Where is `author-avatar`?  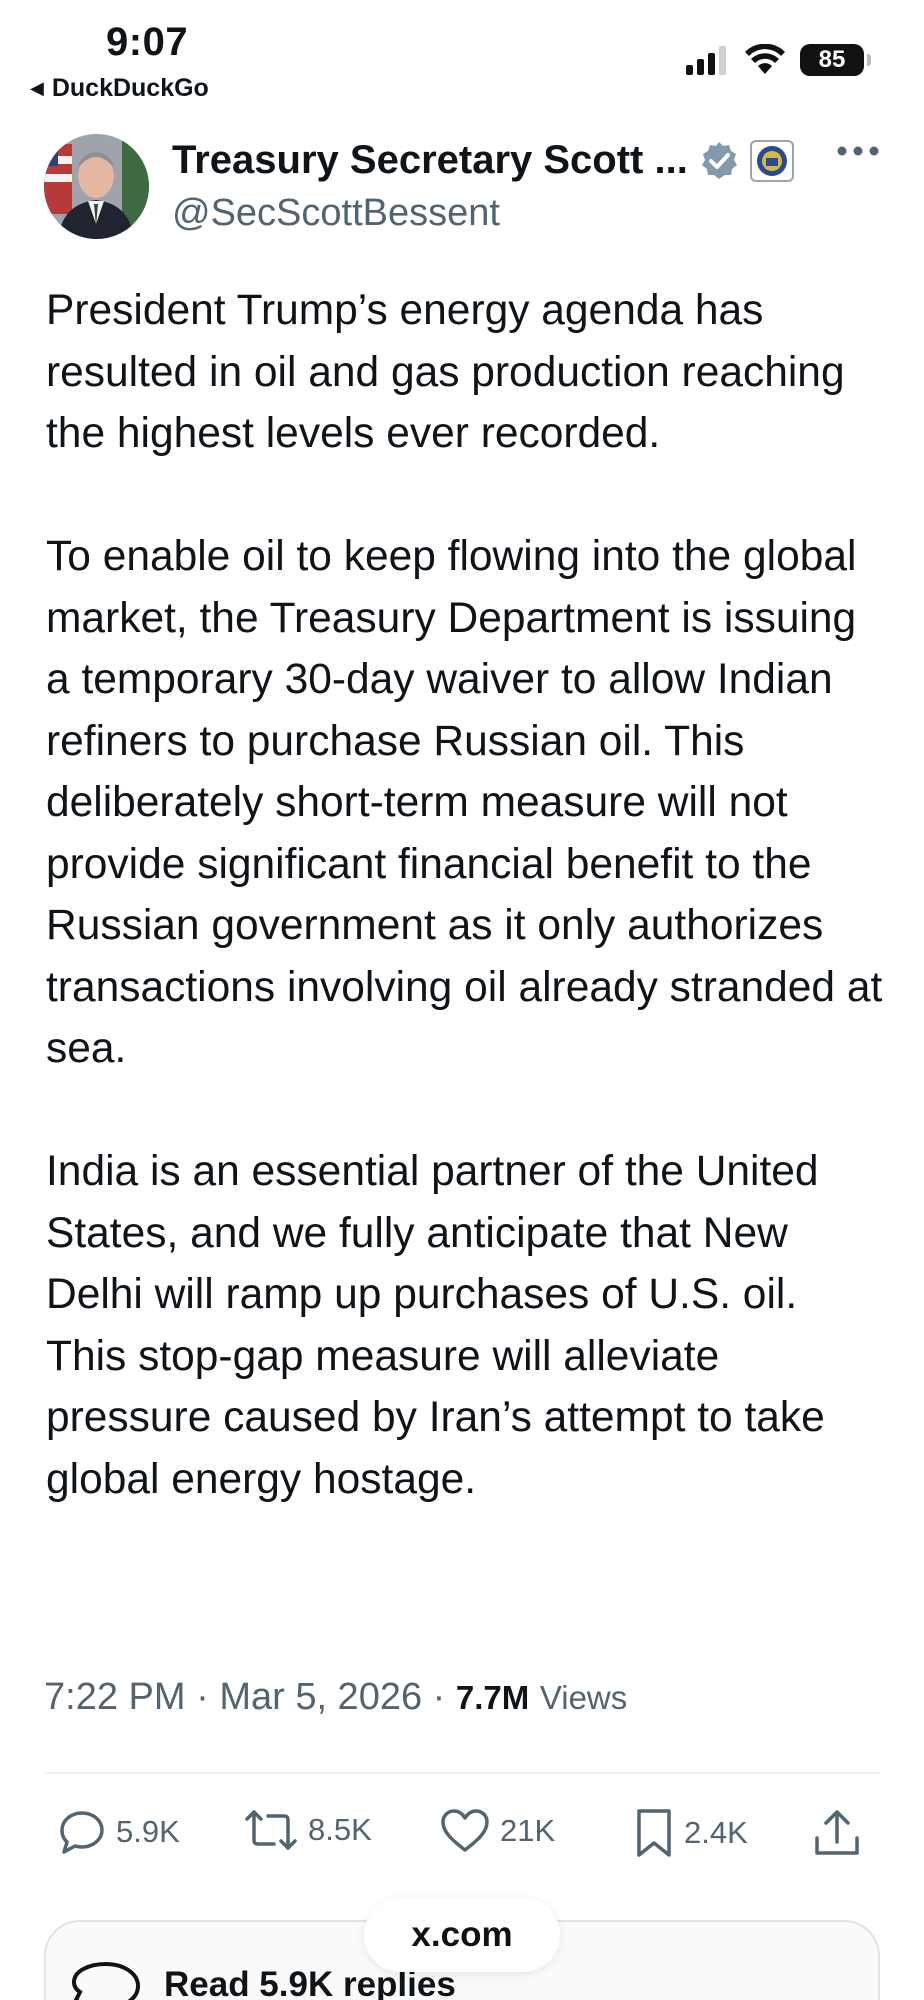
author-avatar is located at coordinates (96, 186).